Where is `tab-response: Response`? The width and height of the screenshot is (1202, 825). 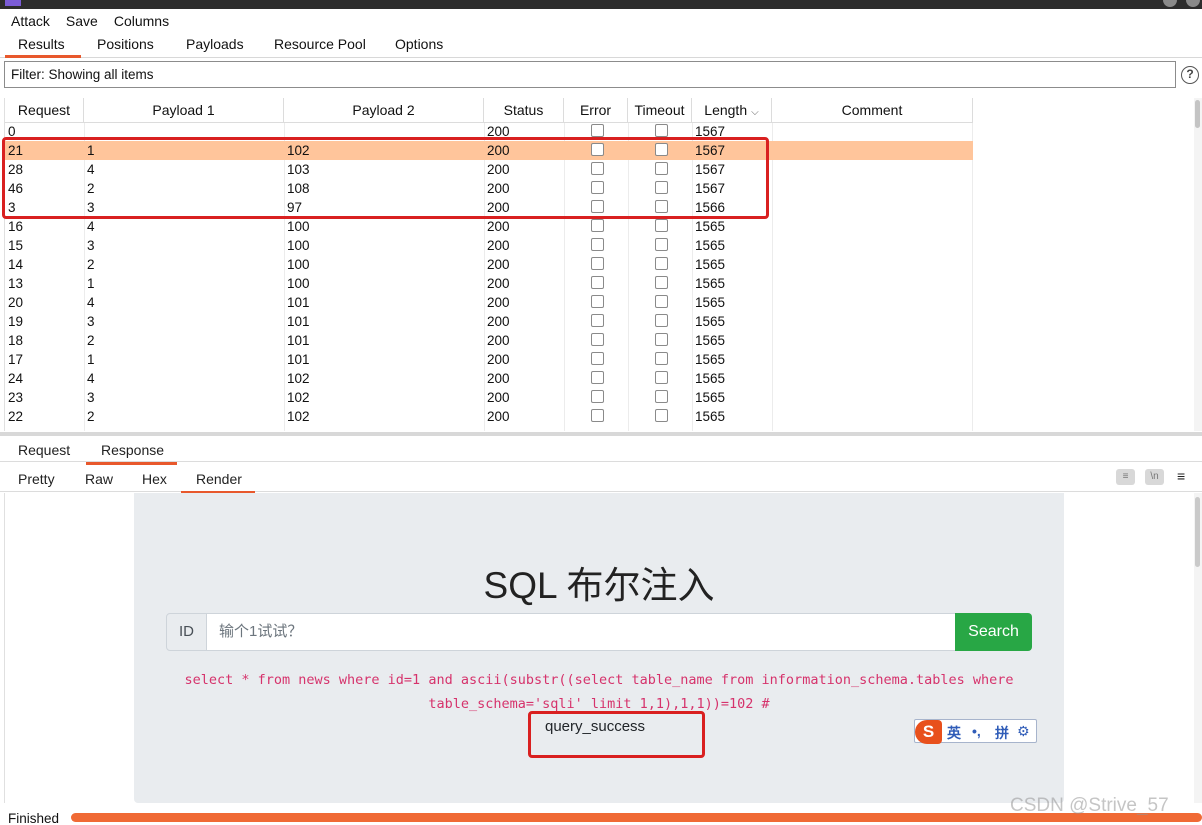 tab-response: Response is located at coordinates (131, 453).